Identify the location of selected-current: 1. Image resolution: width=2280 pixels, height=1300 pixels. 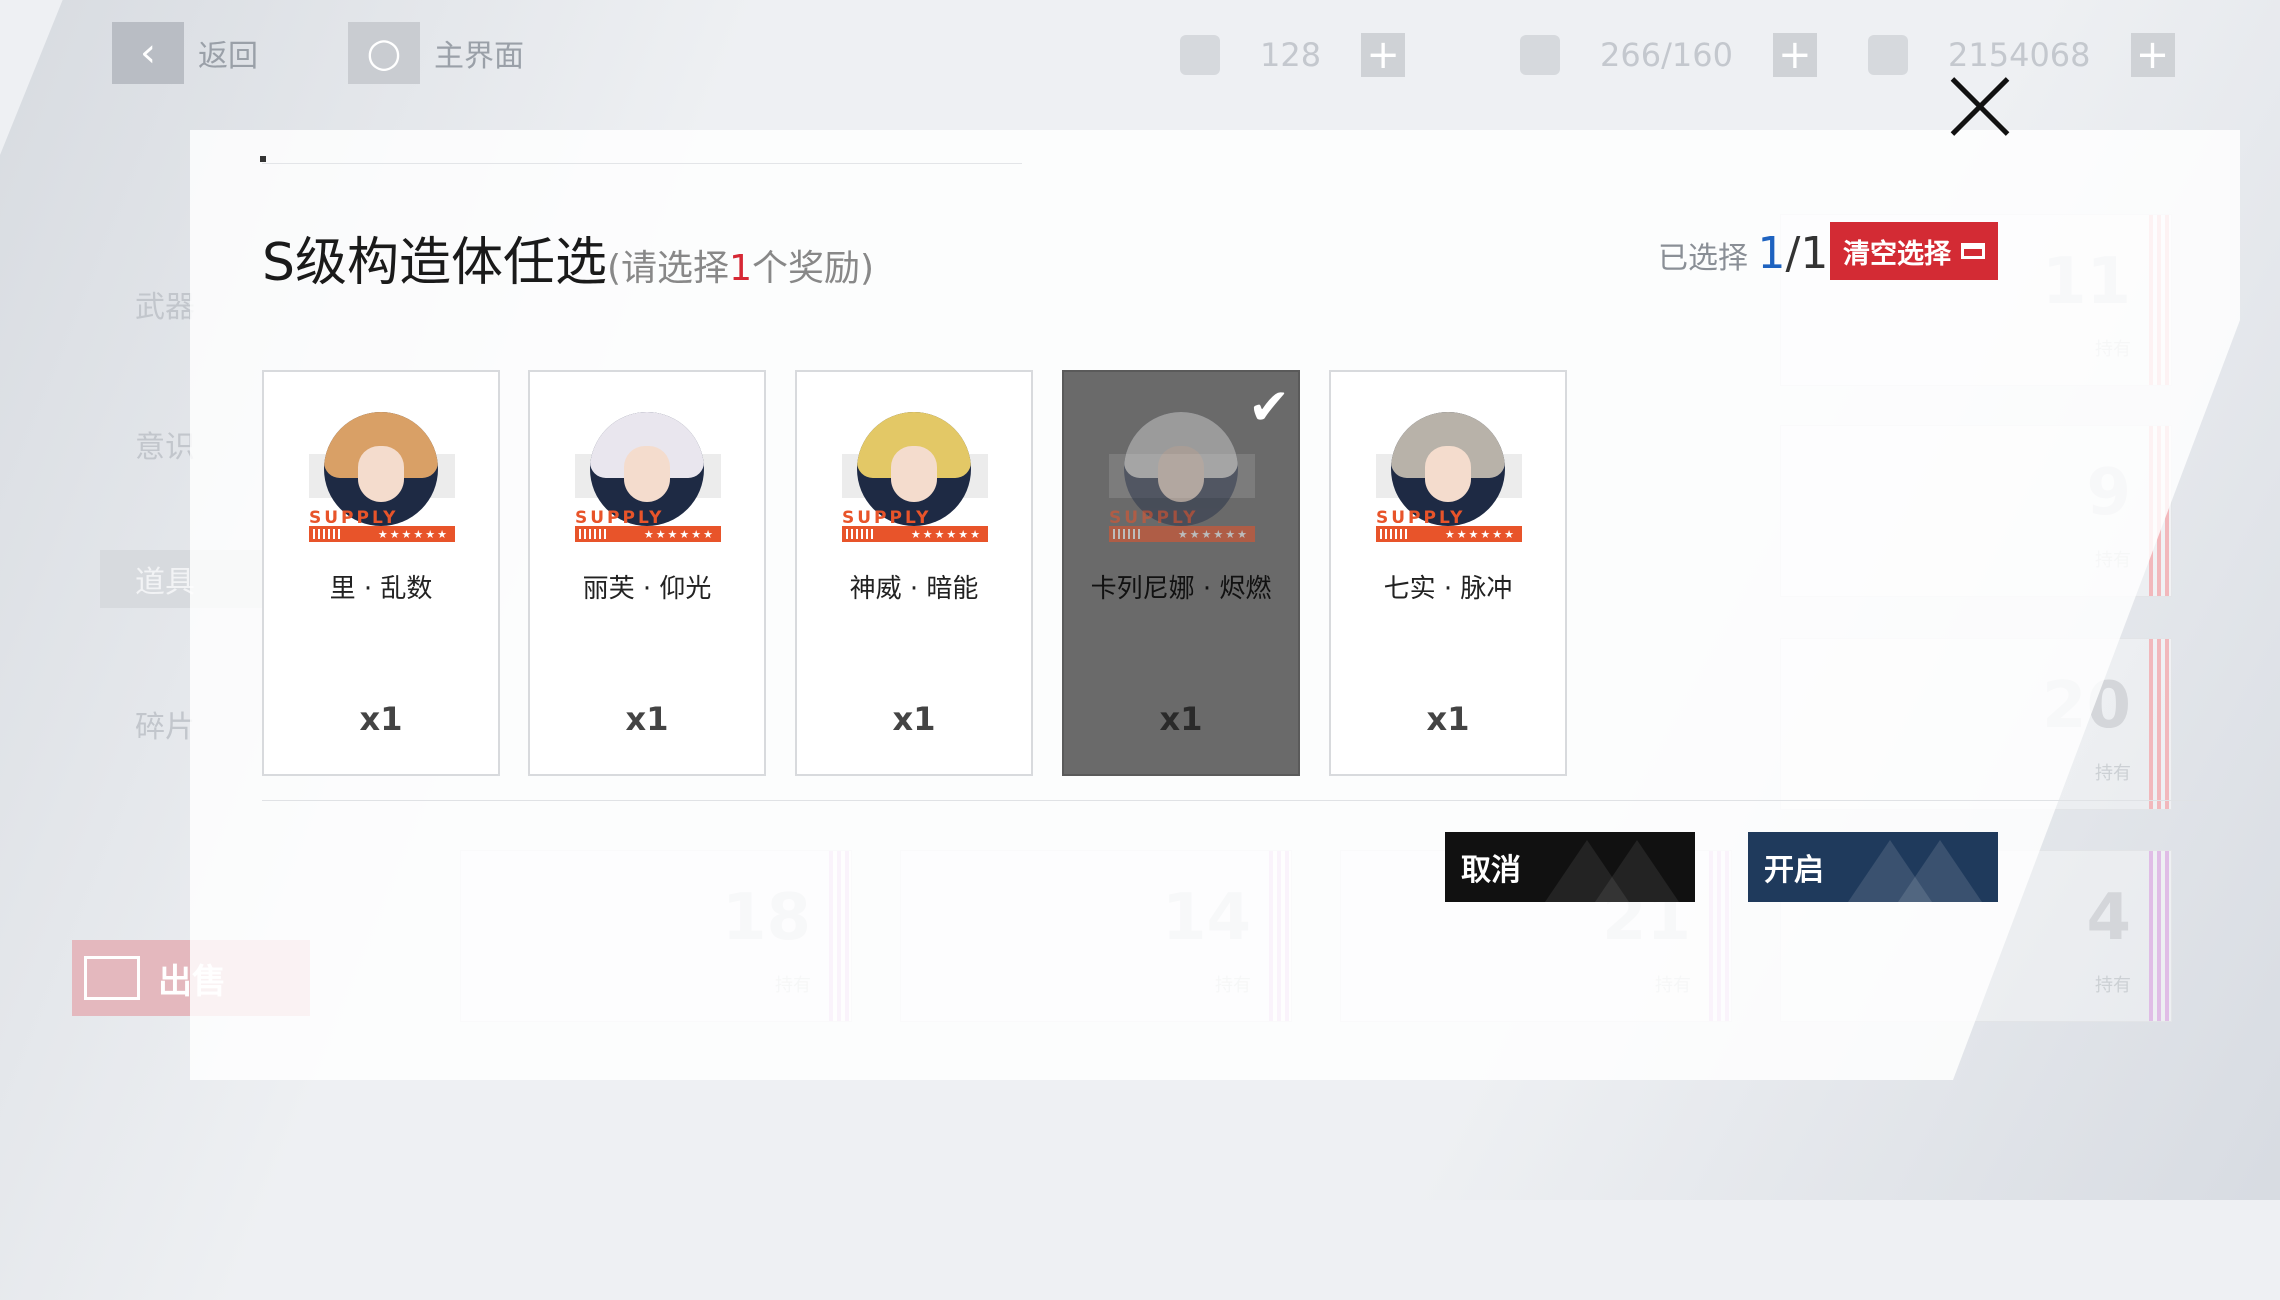
(1771, 253).